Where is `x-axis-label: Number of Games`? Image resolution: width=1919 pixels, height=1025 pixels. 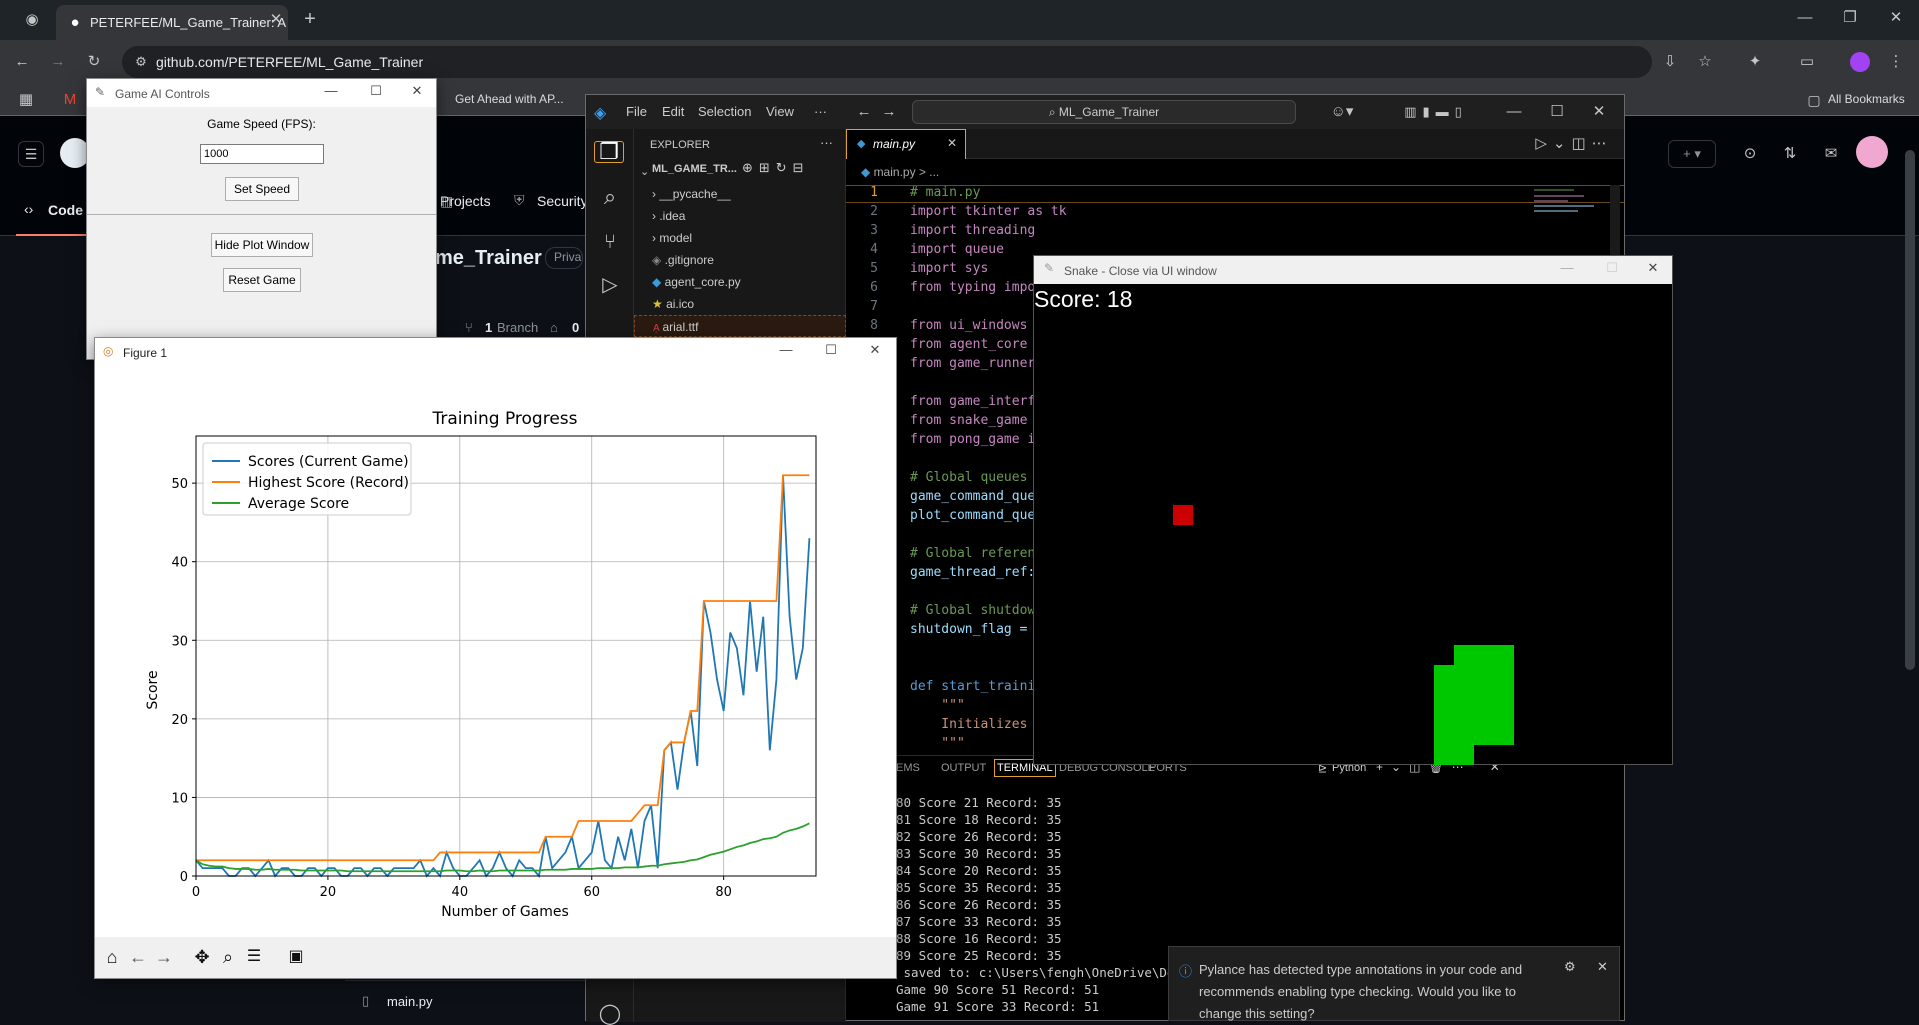 x-axis-label: Number of Games is located at coordinates (505, 912).